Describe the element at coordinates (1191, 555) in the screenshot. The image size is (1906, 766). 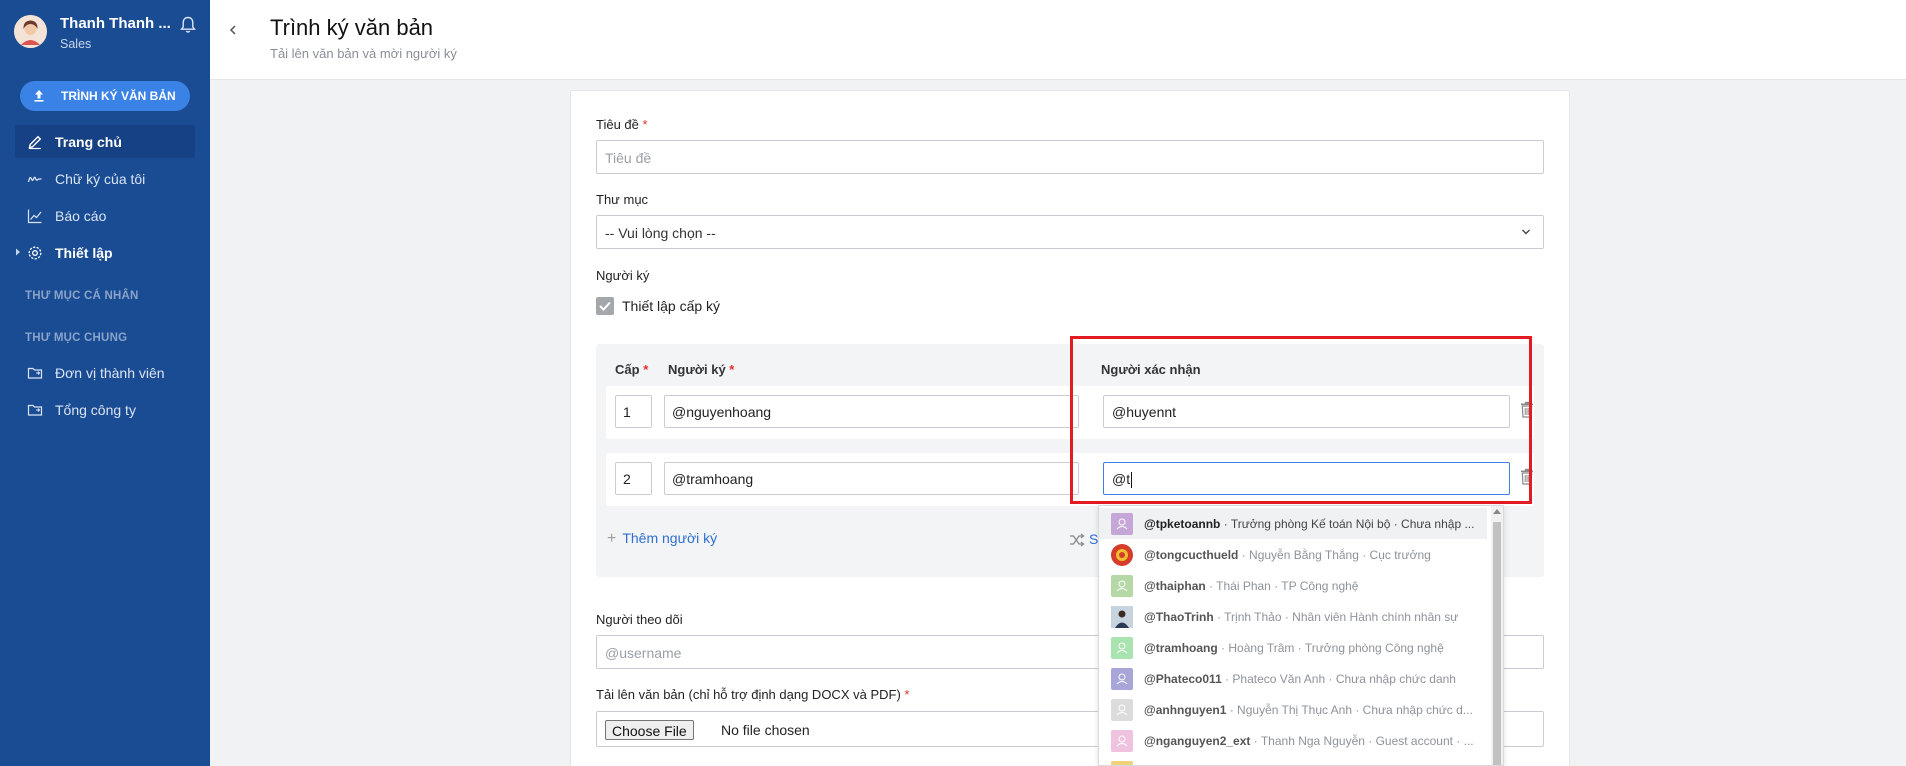
I see `suggestion-username: @tongcucthueld` at that location.